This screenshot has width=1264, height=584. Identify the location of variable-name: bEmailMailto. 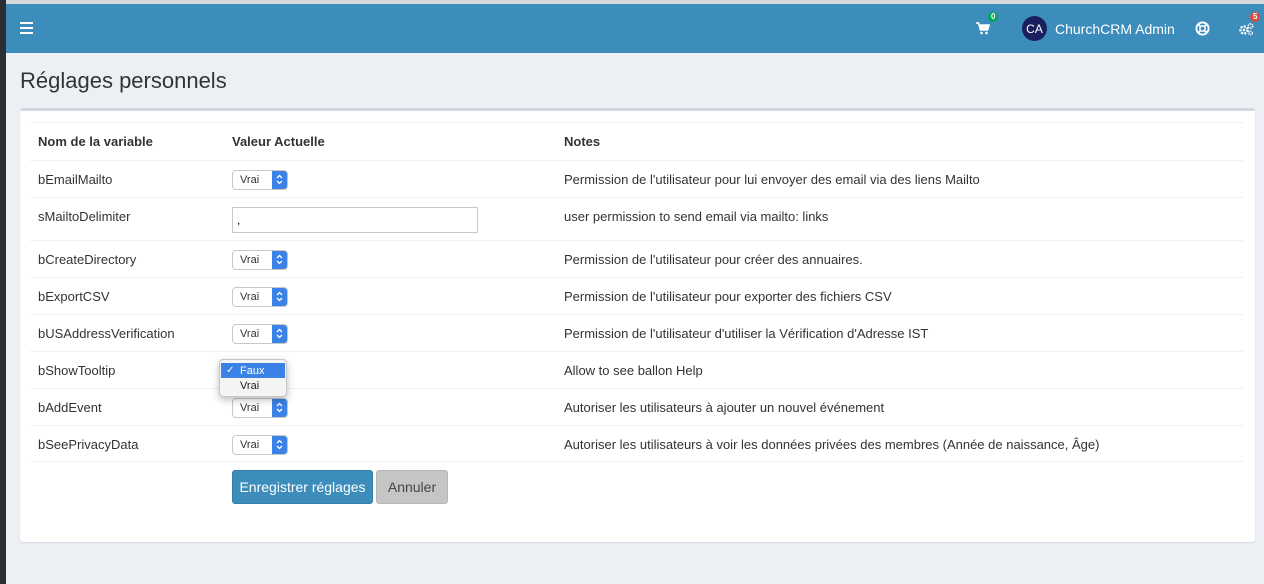
(75, 179).